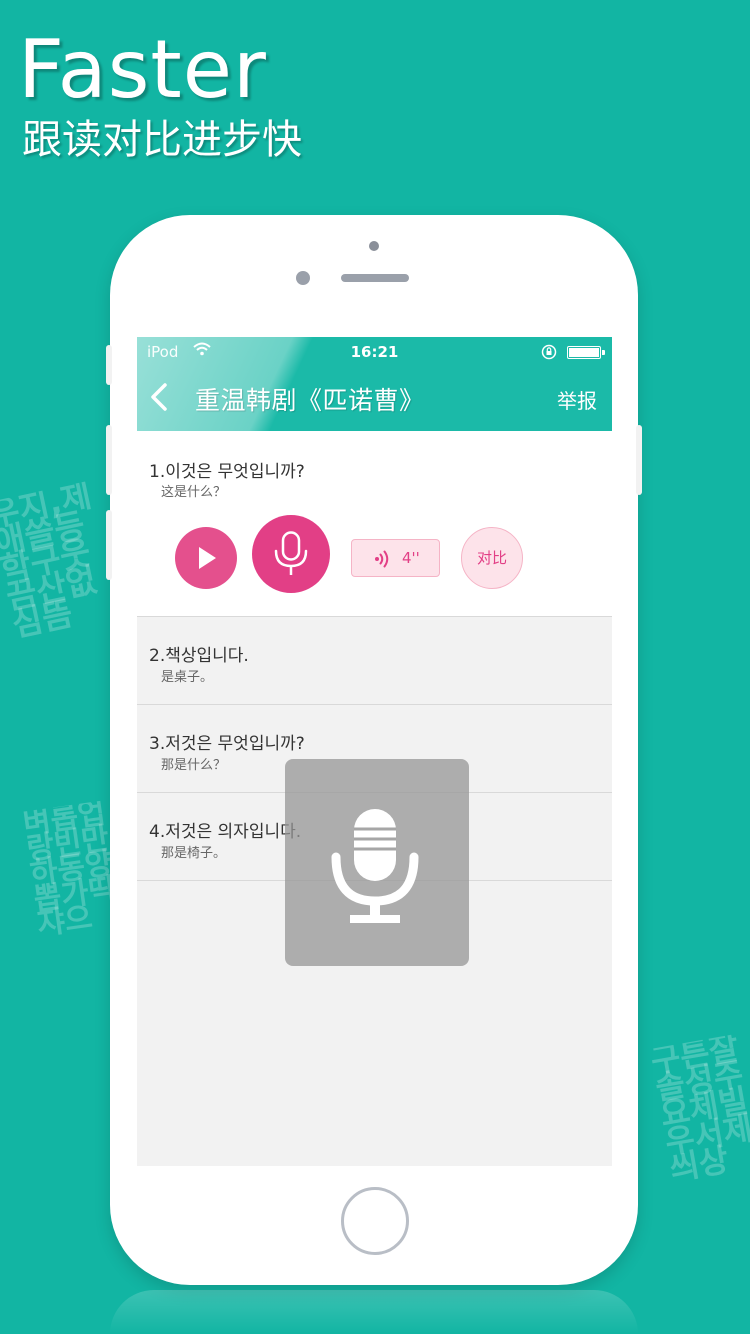  I want to click on recording-overlay, so click(377, 862).